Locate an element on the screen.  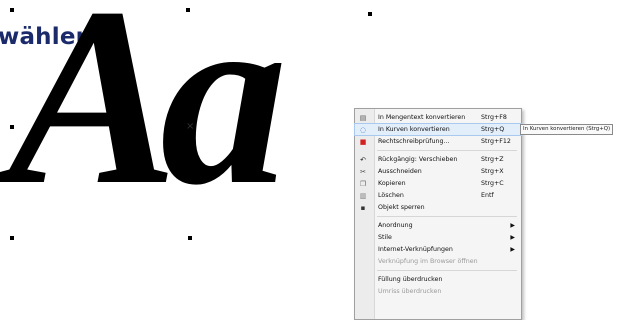
menu-item-delete: ▥ Löschen Entf is located at coordinates (438, 195).